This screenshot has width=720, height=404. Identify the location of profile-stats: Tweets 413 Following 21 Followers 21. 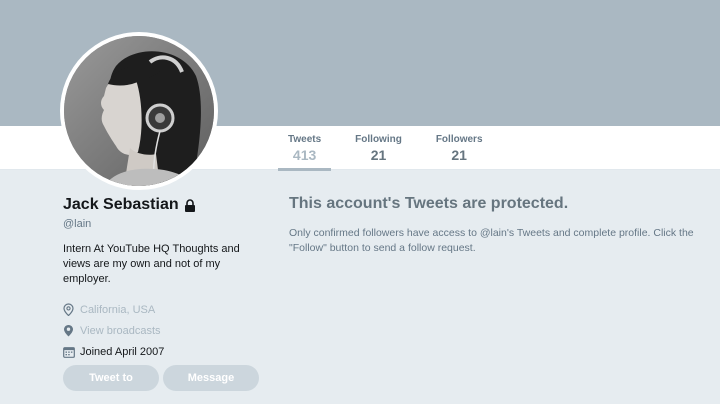
(392, 148).